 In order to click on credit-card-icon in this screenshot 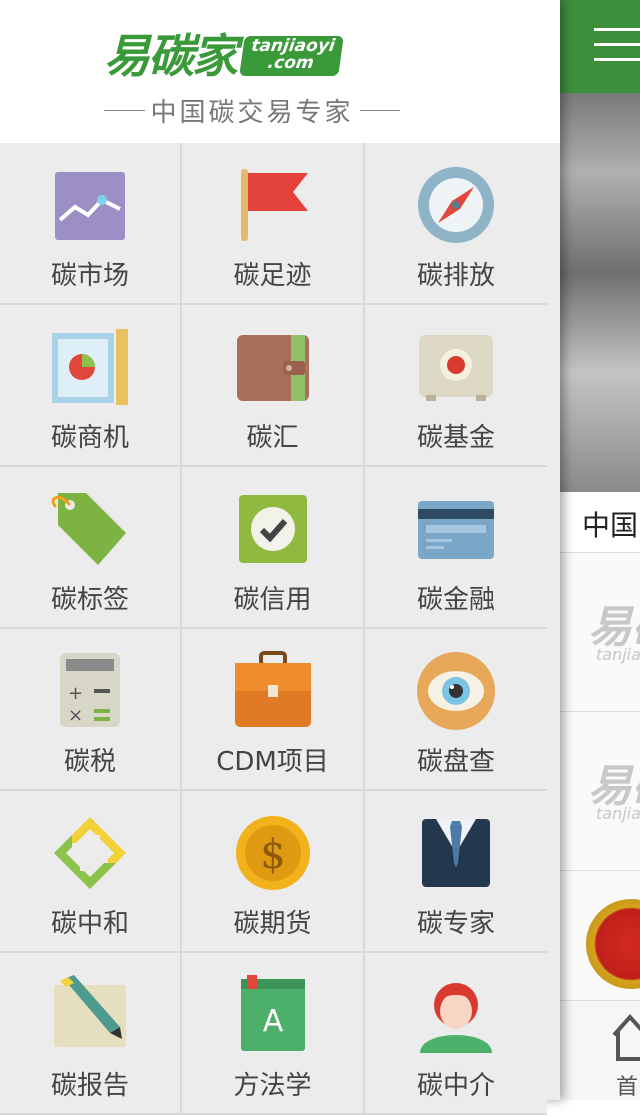, I will do `click(456, 530)`.